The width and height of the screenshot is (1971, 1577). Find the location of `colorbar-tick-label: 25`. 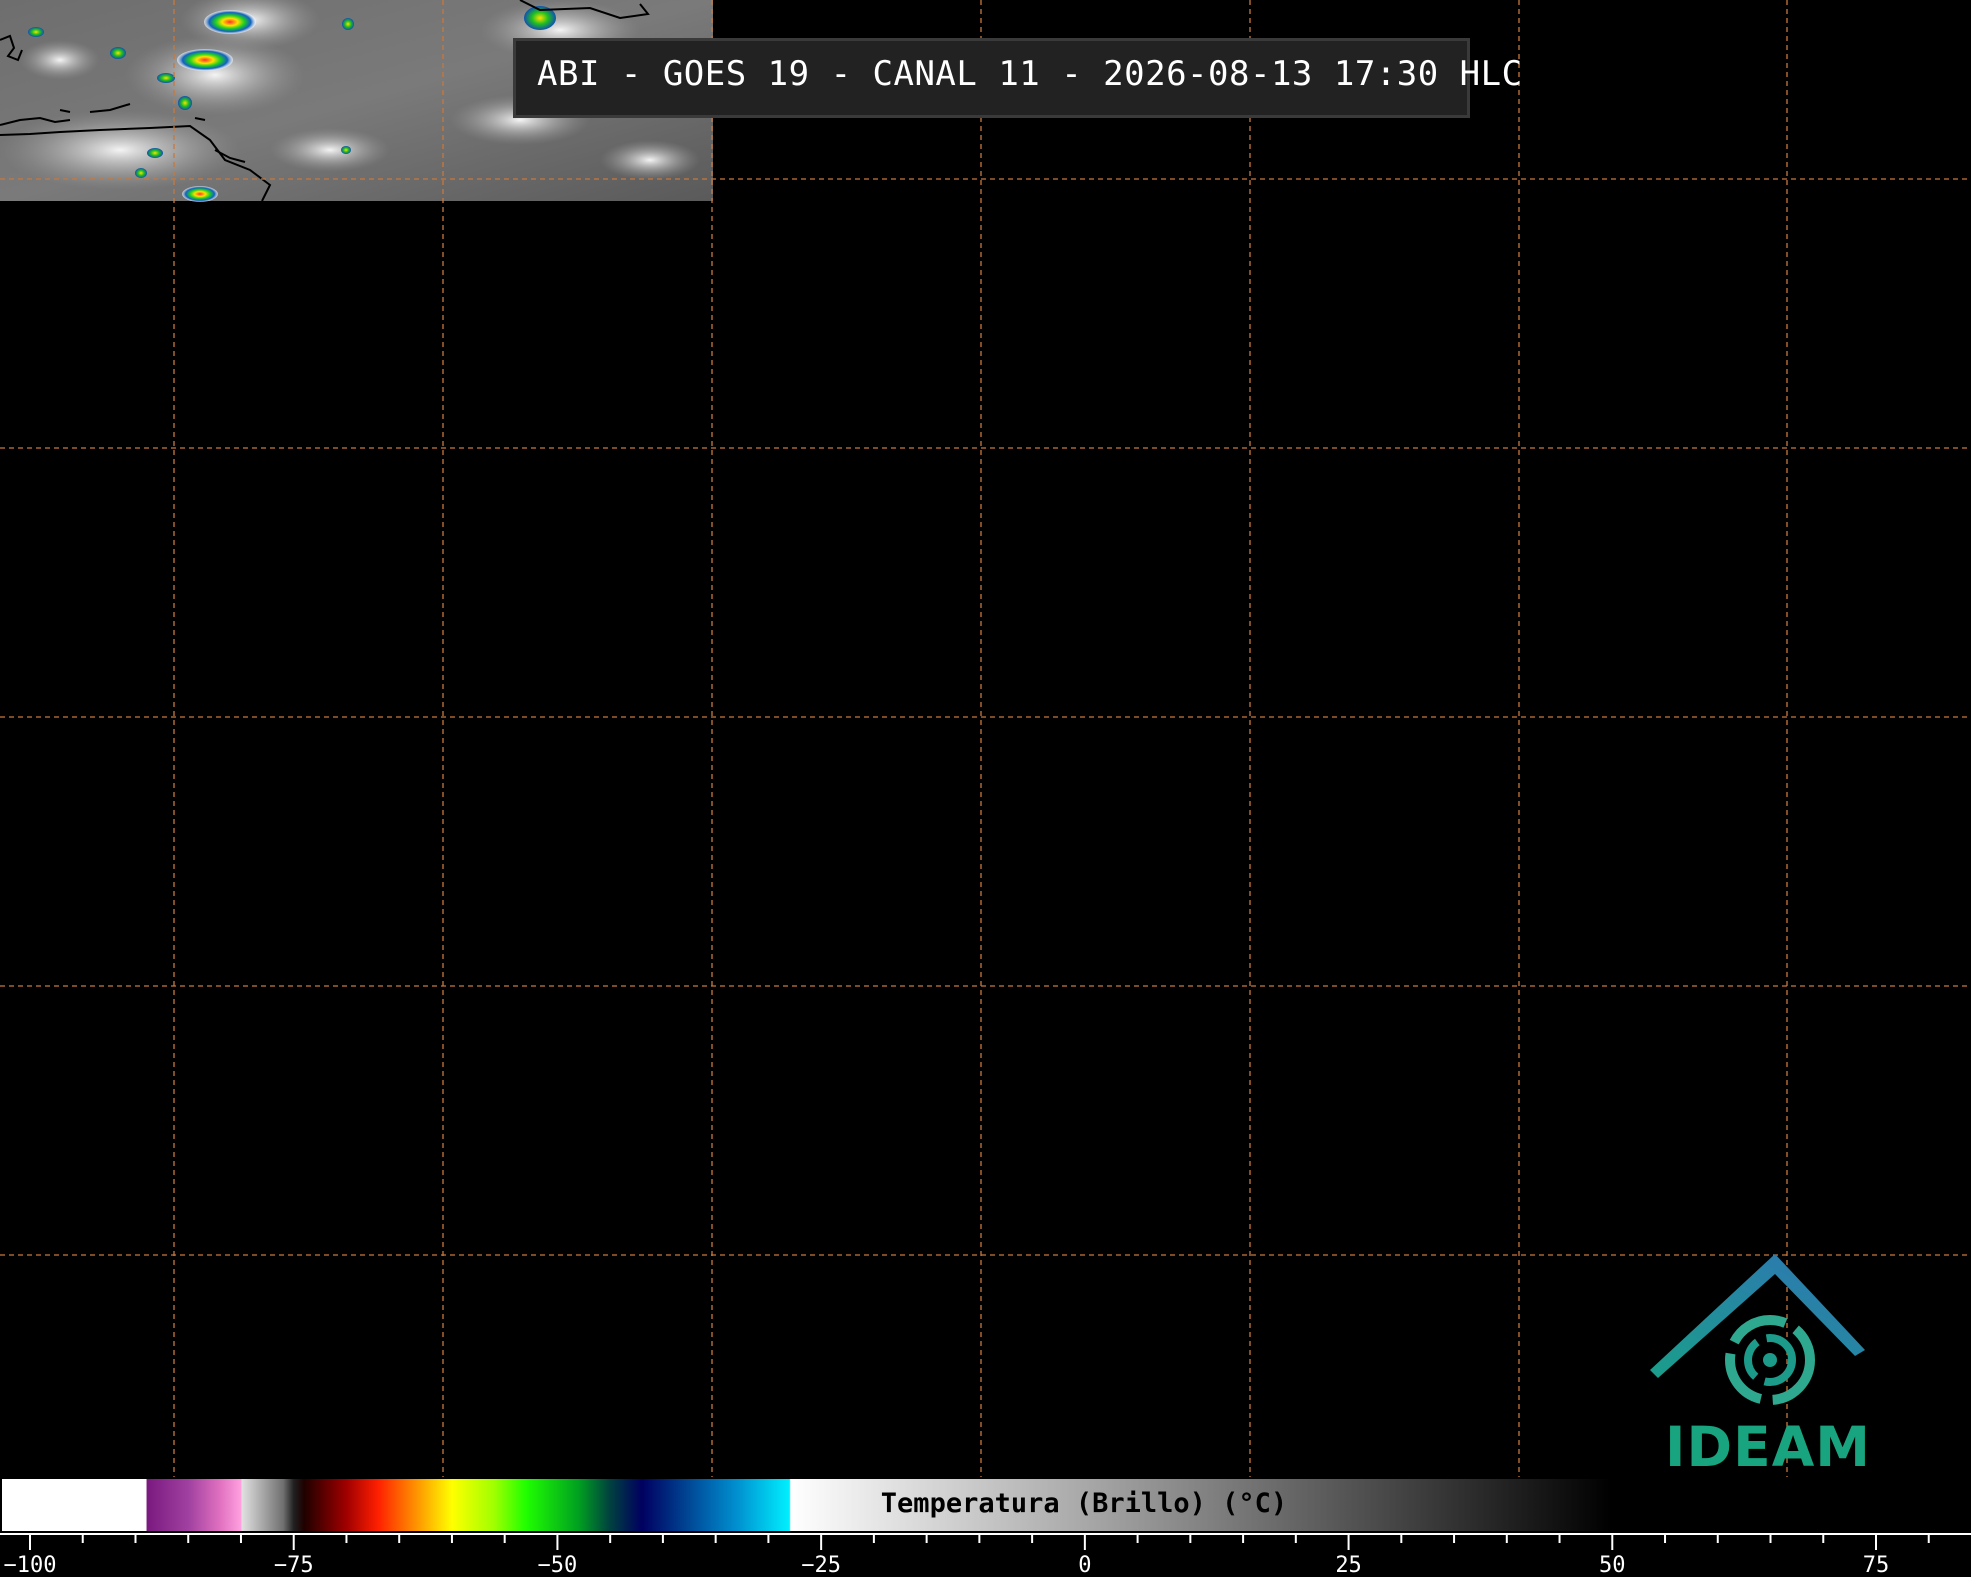

colorbar-tick-label: 25 is located at coordinates (1348, 1565).